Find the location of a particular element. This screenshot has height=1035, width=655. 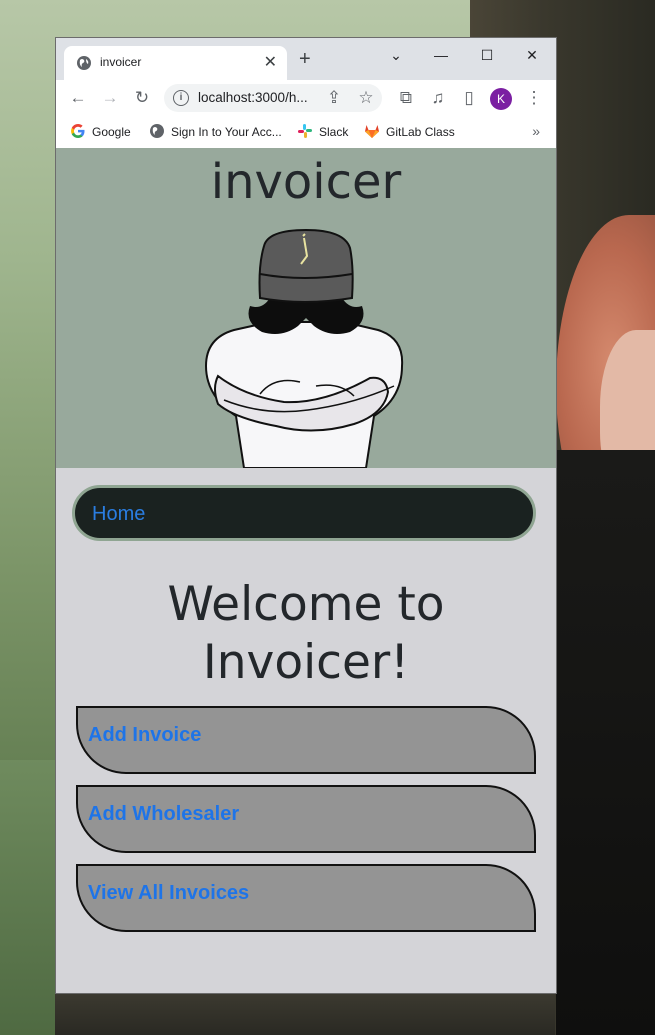

gitlab-icon is located at coordinates (372, 131).